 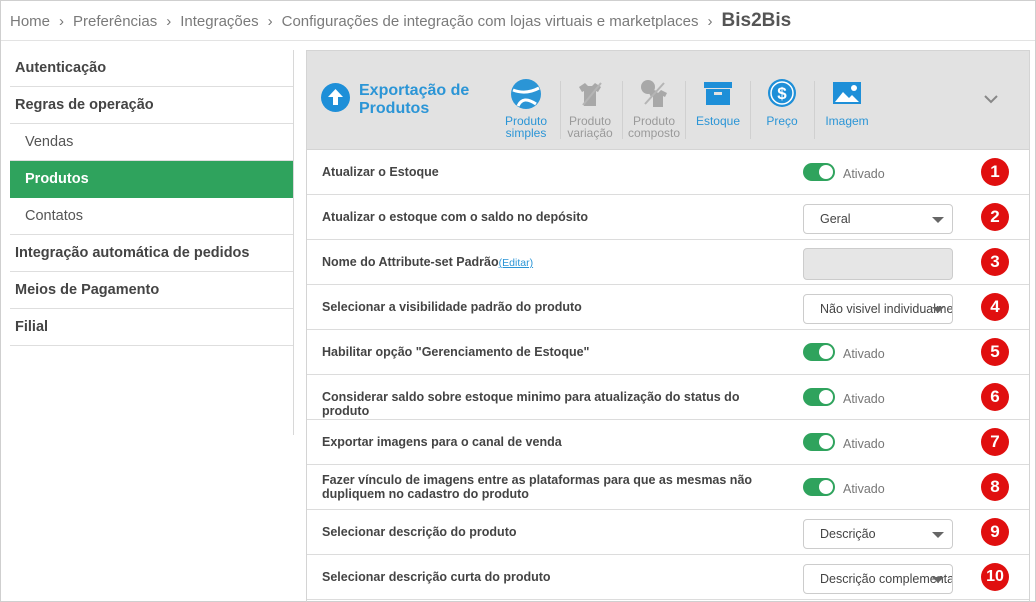 What do you see at coordinates (152, 253) in the screenshot?
I see `sidebar-item-integracao-automatica: Integração automática de pedidos` at bounding box center [152, 253].